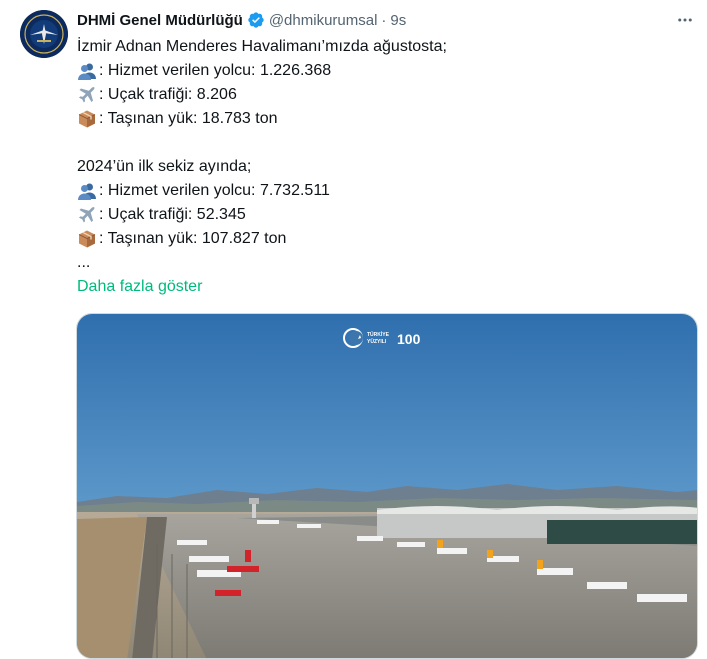  What do you see at coordinates (382, 239) in the screenshot?
I see `period-cargo-line: : Taşınan yük: 107.827 ton` at bounding box center [382, 239].